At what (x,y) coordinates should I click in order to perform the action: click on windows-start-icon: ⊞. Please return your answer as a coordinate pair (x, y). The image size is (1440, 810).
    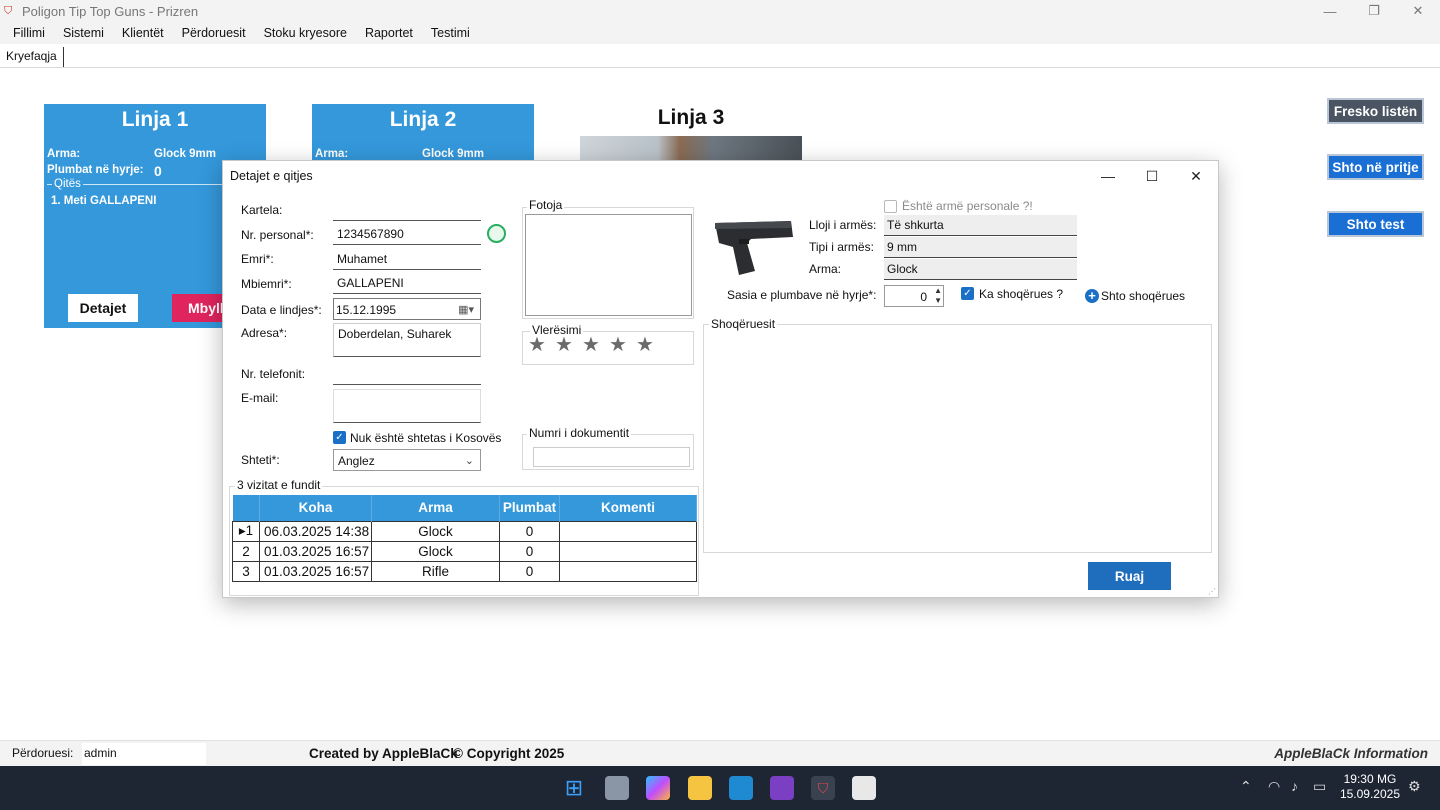
    Looking at the image, I should click on (574, 787).